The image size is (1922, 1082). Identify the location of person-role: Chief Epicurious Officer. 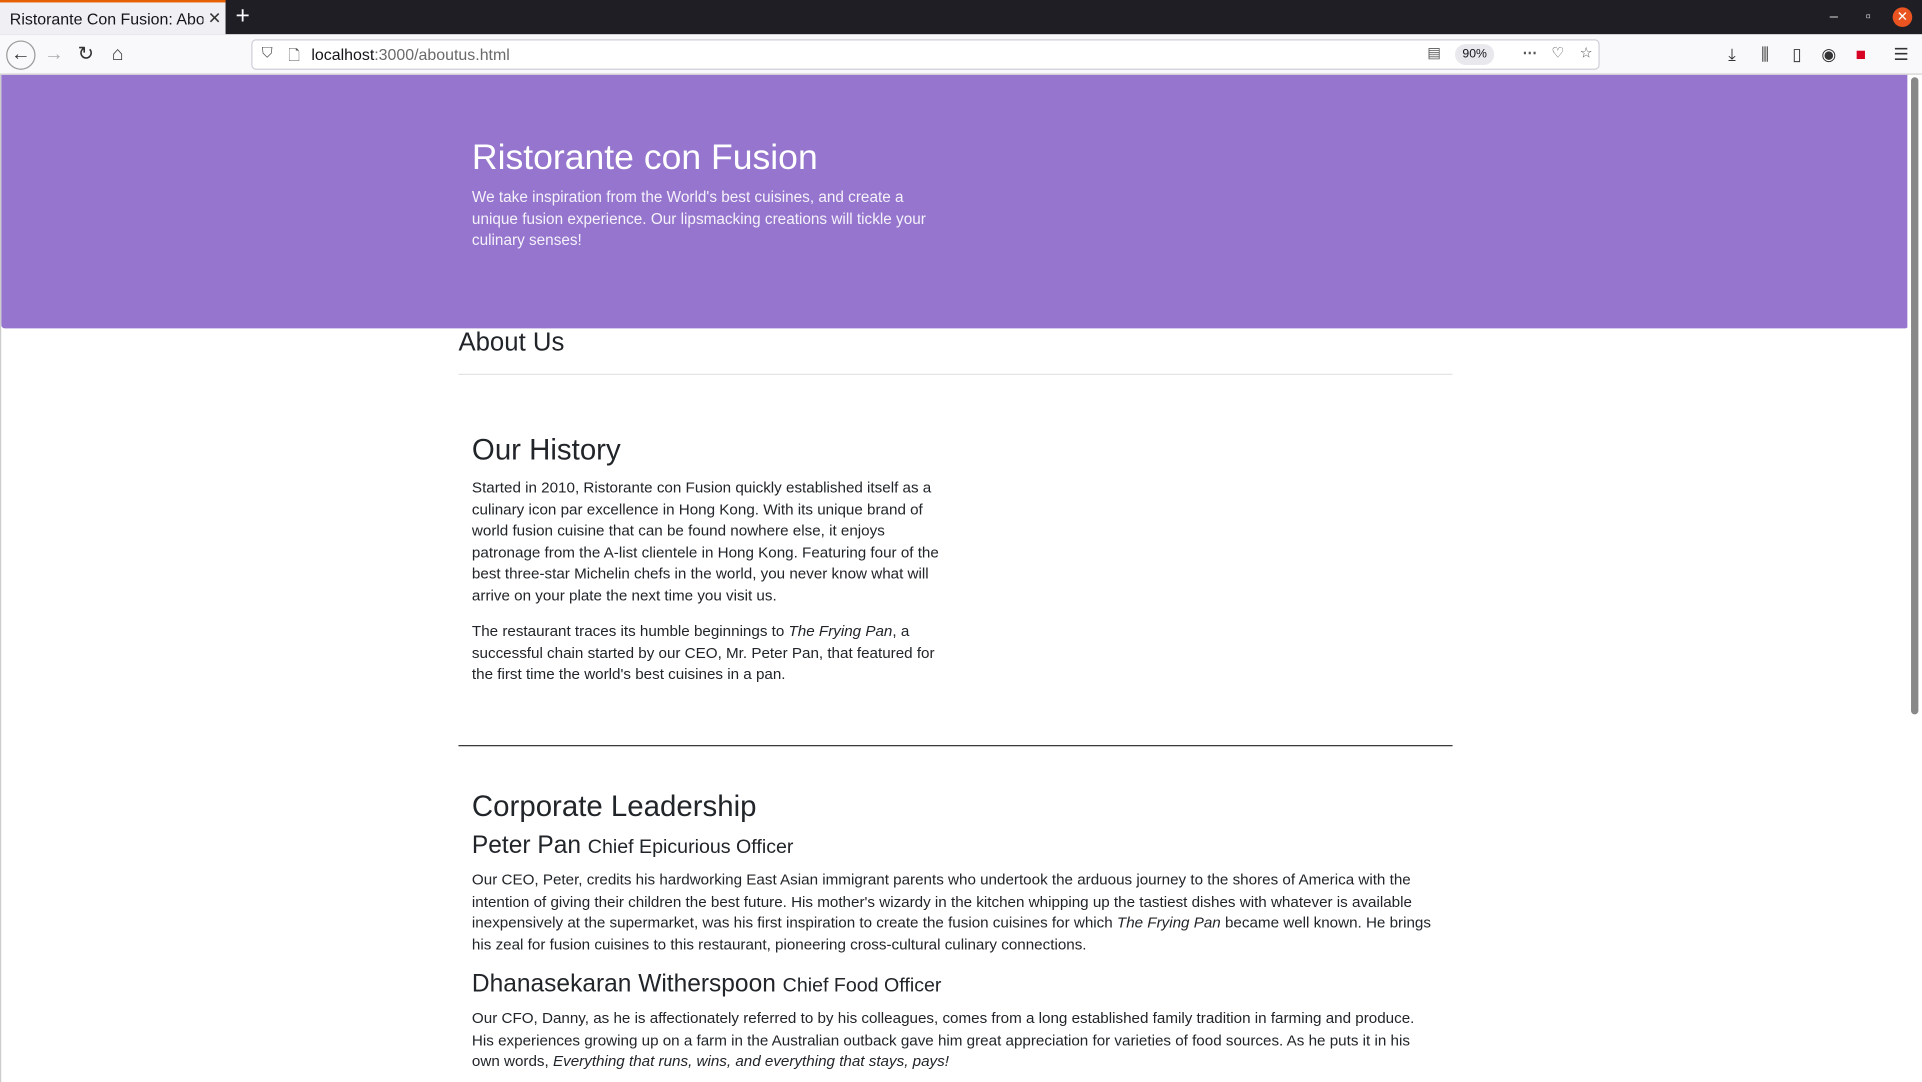
(690, 847).